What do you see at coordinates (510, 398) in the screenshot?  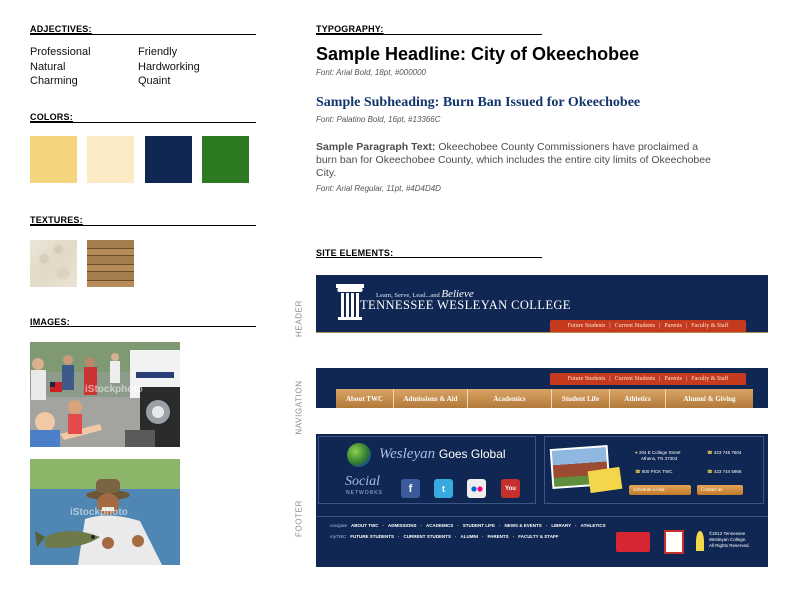 I see `nav-tab-academics: Academics` at bounding box center [510, 398].